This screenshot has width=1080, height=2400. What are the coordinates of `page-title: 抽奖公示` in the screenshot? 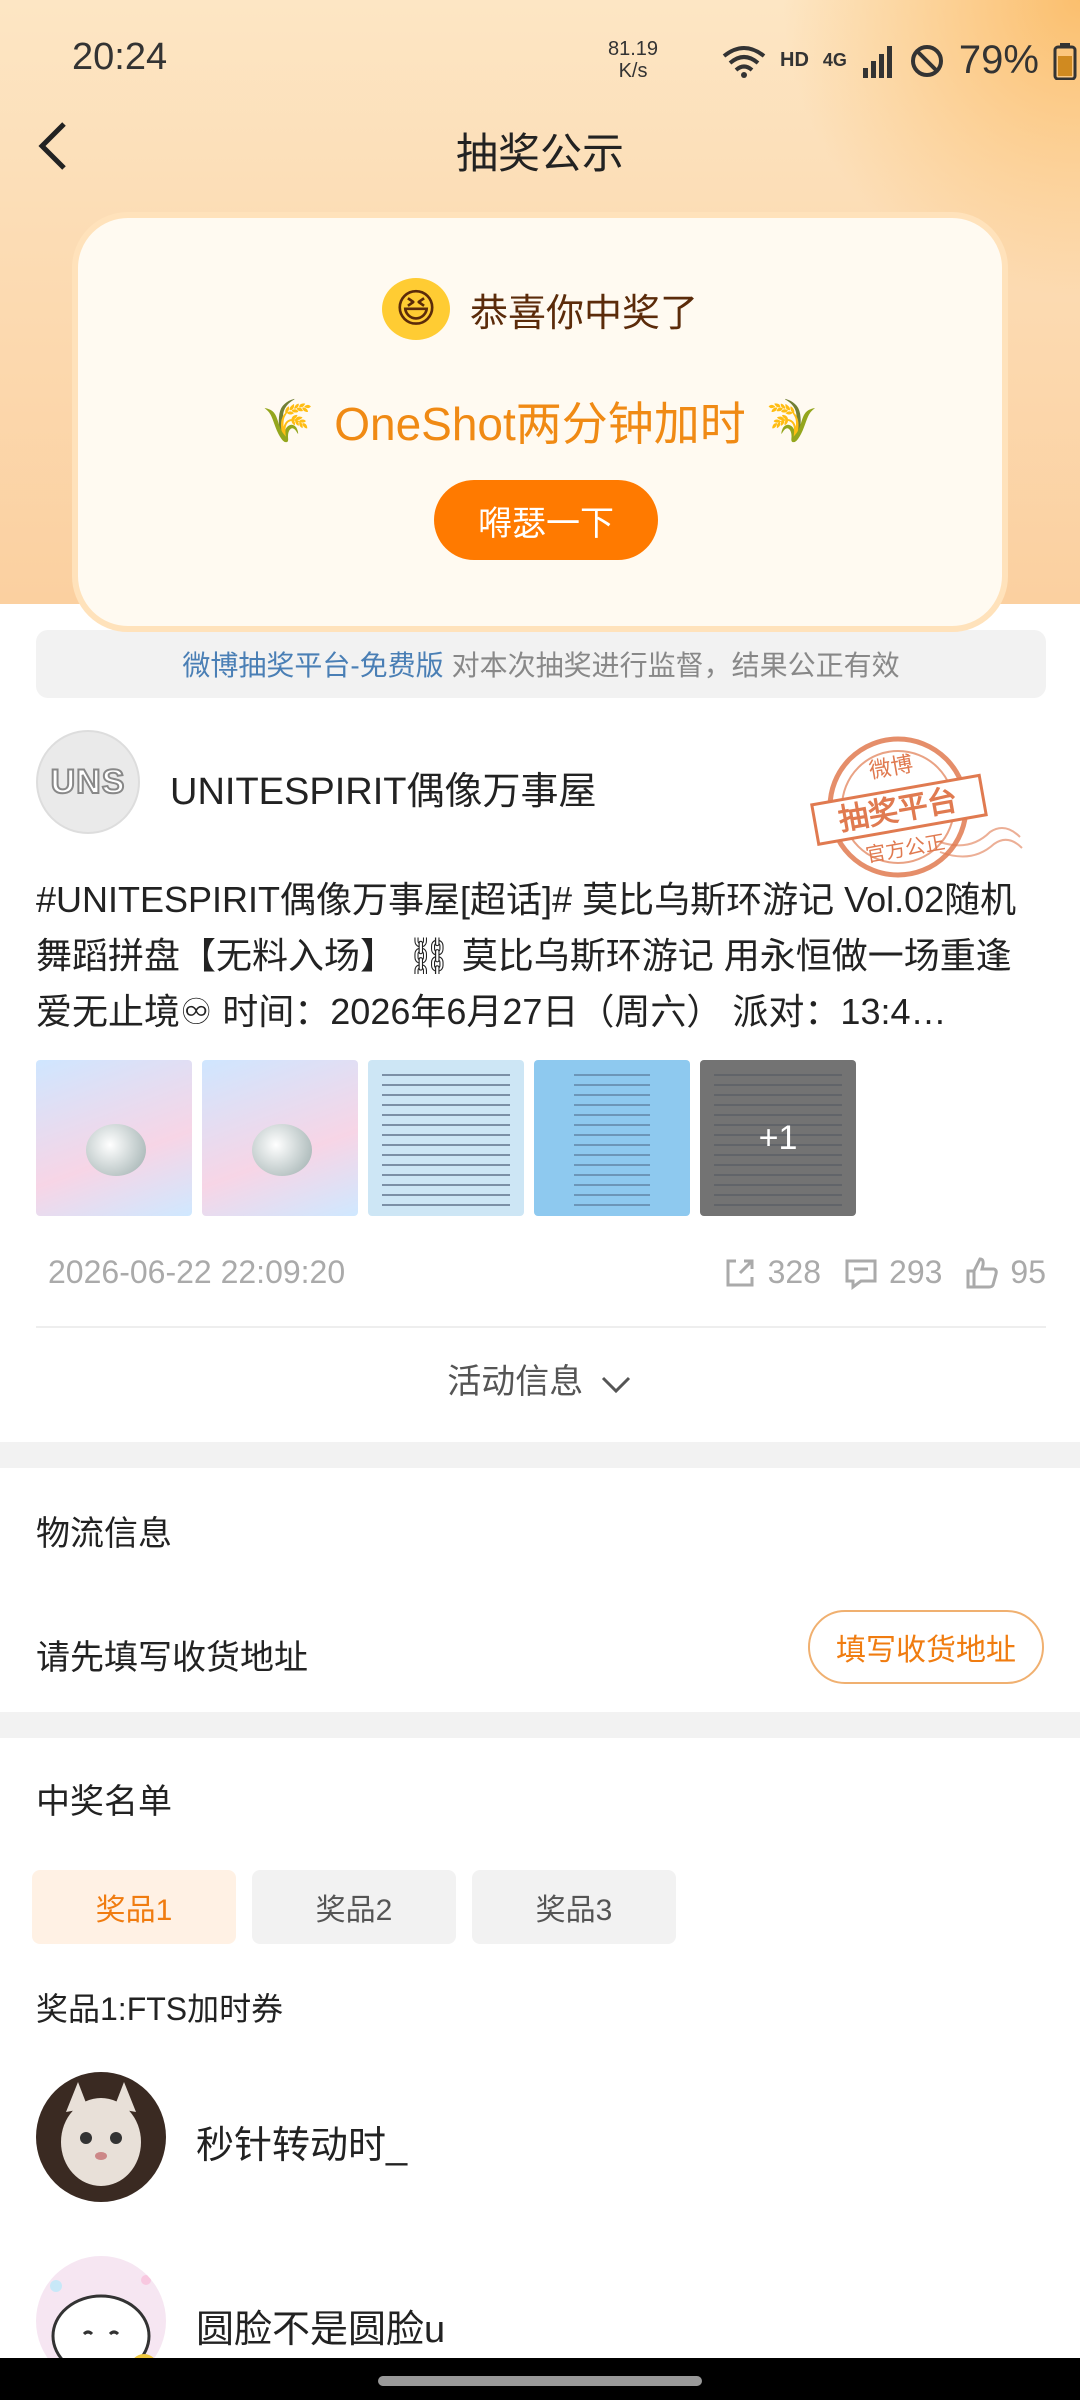 It's located at (539, 153).